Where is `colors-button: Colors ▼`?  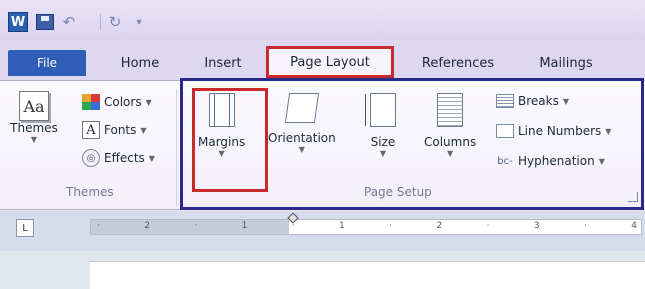 colors-button: Colors ▼ is located at coordinates (117, 102).